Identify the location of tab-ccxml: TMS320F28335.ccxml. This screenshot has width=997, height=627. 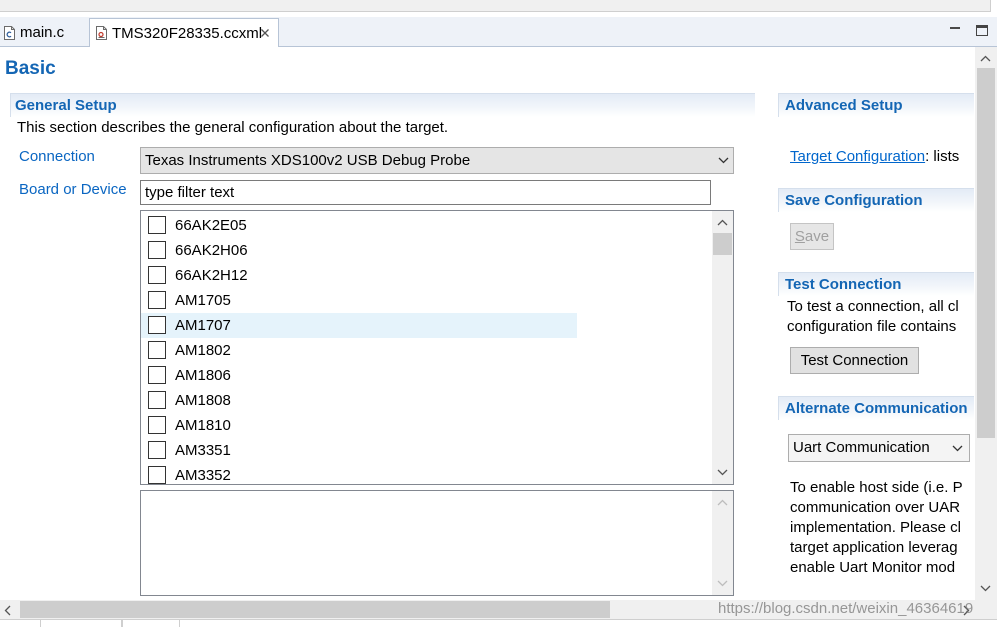
(184, 32).